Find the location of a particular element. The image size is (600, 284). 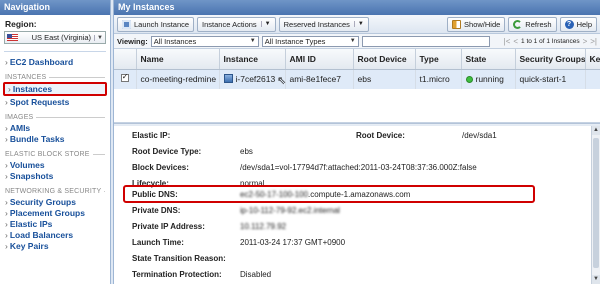

region-label: Region: is located at coordinates (21, 24).